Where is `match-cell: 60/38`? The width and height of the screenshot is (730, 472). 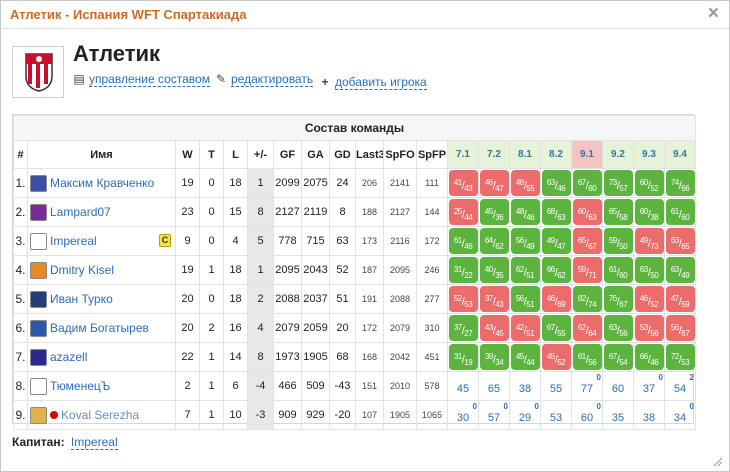
match-cell: 60/38 is located at coordinates (649, 212).